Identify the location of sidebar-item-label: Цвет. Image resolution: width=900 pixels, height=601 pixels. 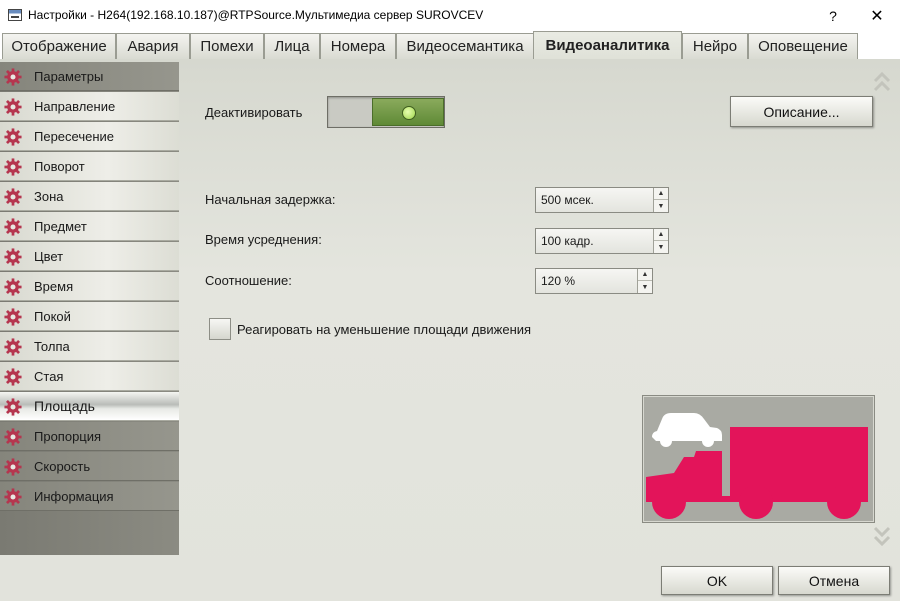
(49, 256).